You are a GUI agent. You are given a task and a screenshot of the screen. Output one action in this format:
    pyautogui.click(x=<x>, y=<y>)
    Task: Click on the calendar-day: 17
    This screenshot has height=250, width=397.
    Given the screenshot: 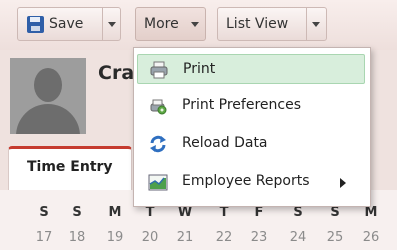 What is the action you would take?
    pyautogui.click(x=44, y=237)
    